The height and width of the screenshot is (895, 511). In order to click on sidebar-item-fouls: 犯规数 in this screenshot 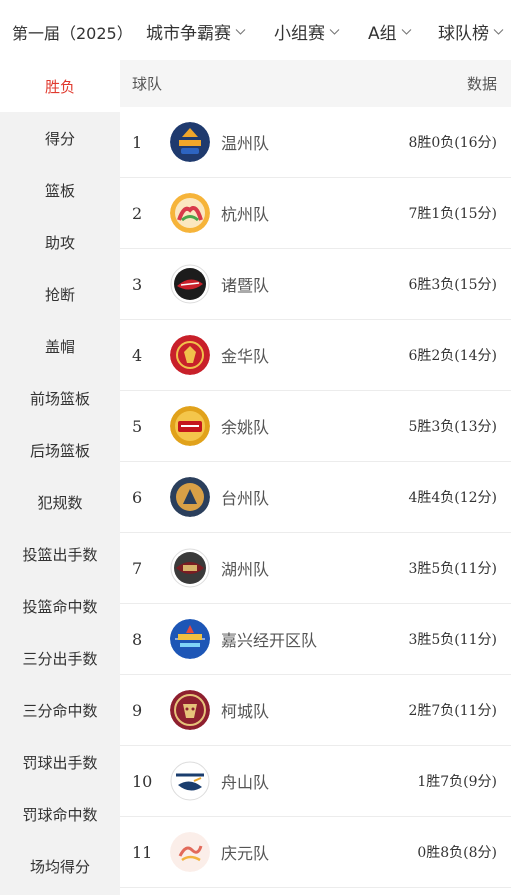, I will do `click(60, 502)`.